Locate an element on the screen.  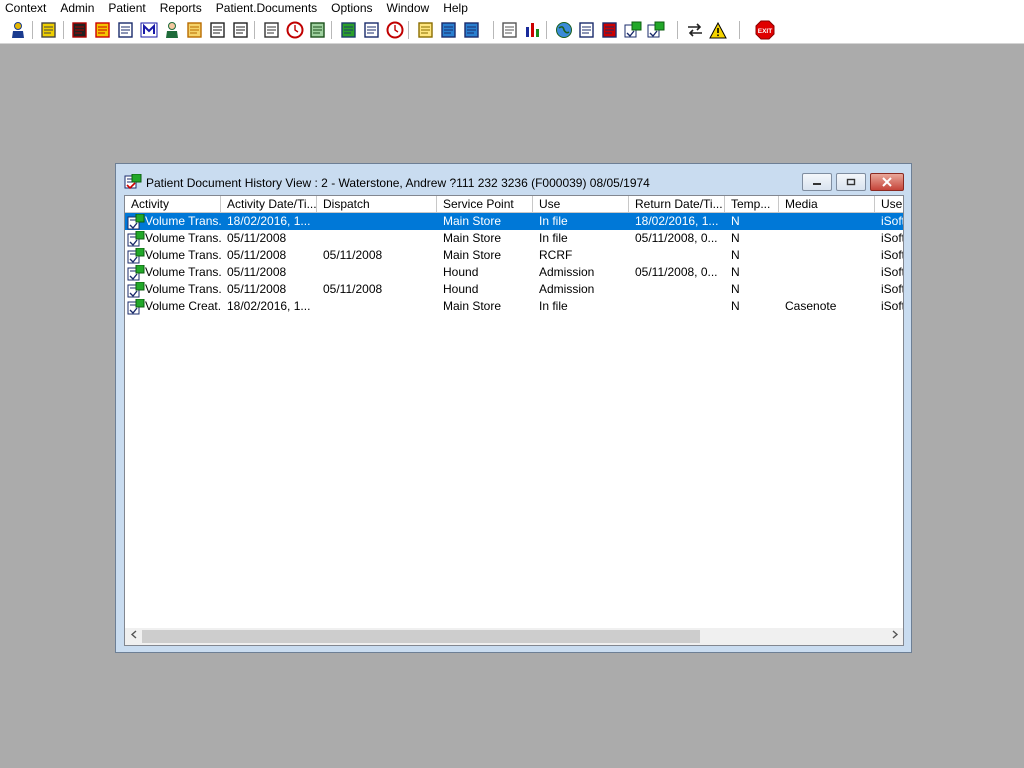
scroll-right-button is located at coordinates (894, 636).